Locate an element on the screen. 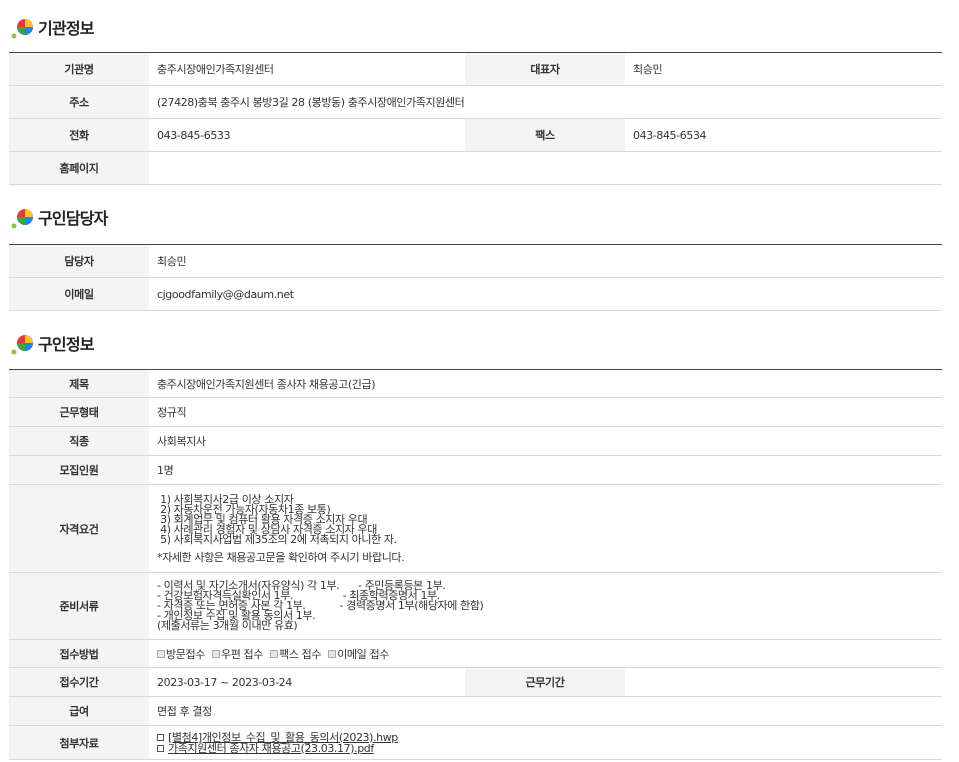  label-rep: 대표자 is located at coordinates (545, 69).